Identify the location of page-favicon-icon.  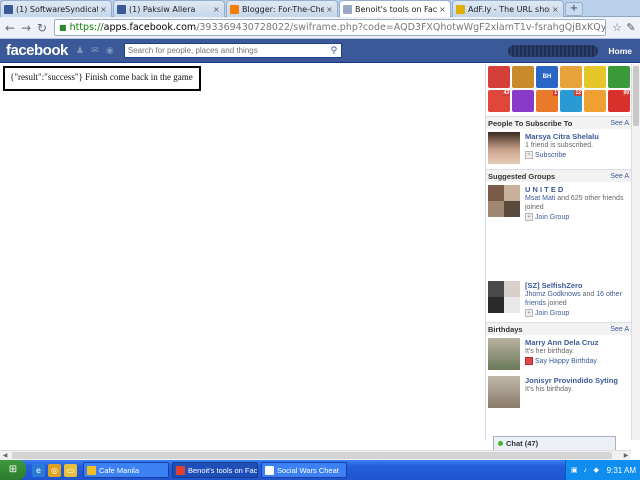
(347, 9).